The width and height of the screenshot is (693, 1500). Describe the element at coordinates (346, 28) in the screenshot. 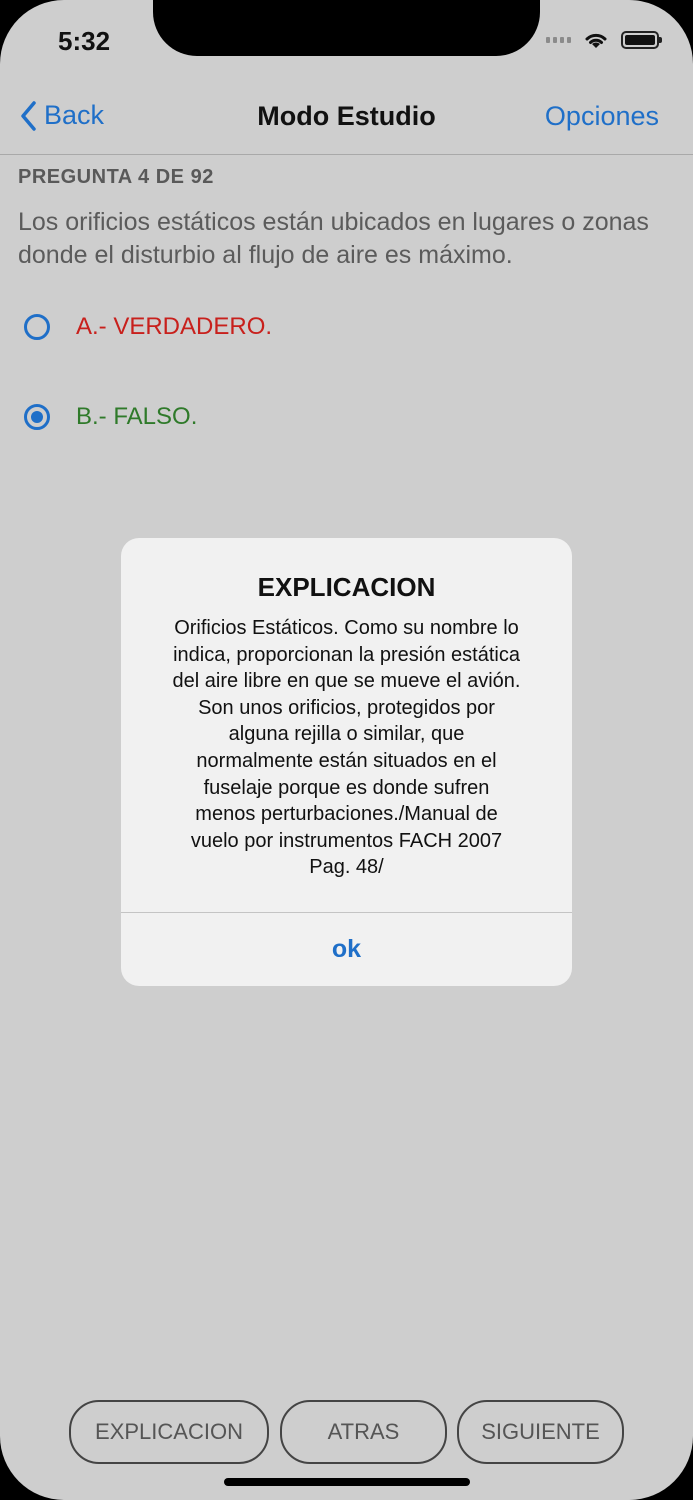

I see `notch` at that location.